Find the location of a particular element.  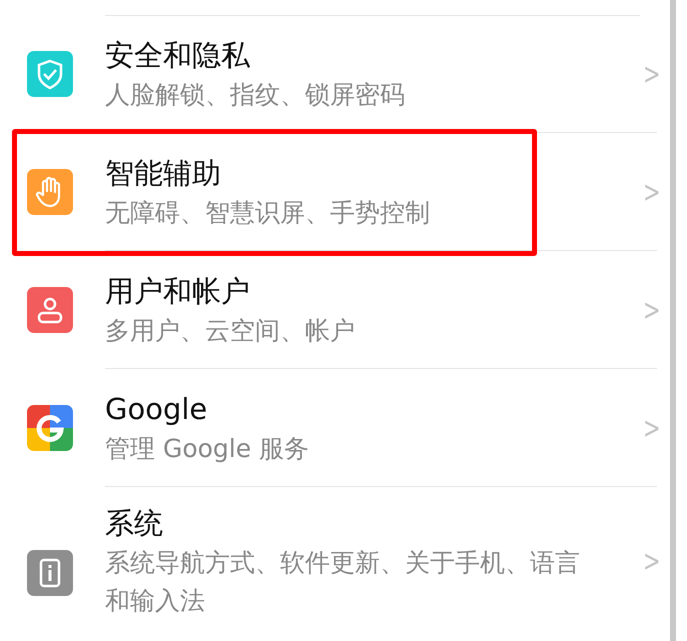

item-subtitle: 人脸解锁、指纹、锁屏密码 is located at coordinates (255, 94).